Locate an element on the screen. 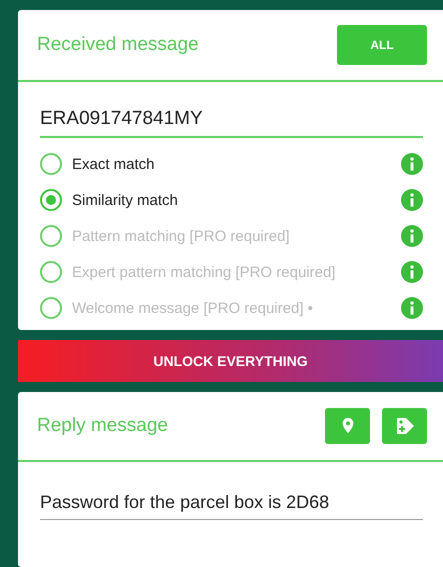 This screenshot has width=443, height=567. option-label: Expert pattern matching [PRO required] is located at coordinates (204, 272).